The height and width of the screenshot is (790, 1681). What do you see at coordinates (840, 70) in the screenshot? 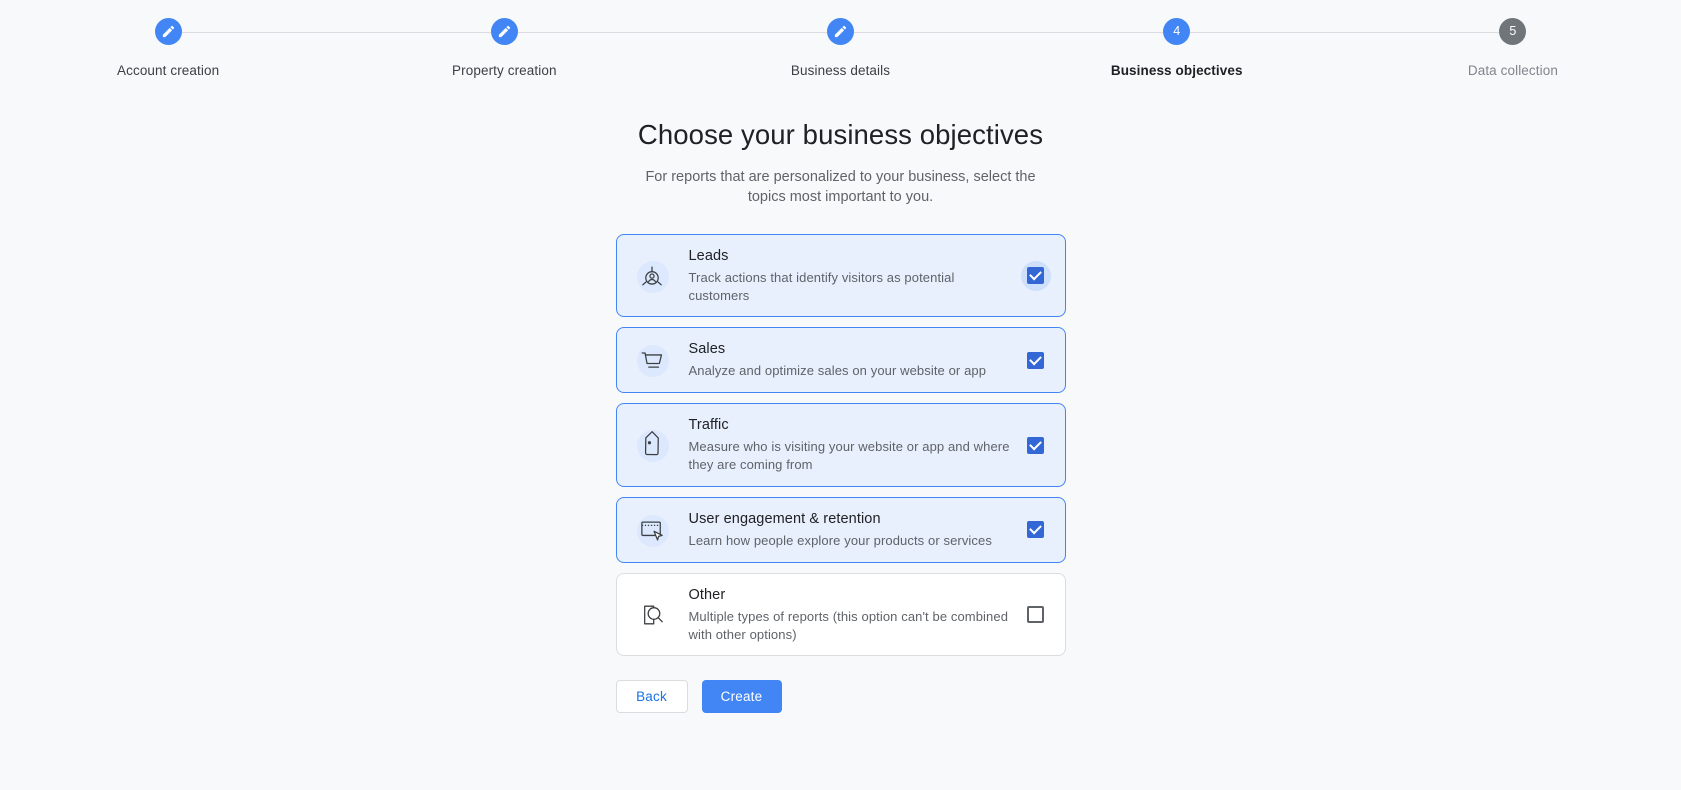
I see `stepper-step-label: Business details` at bounding box center [840, 70].